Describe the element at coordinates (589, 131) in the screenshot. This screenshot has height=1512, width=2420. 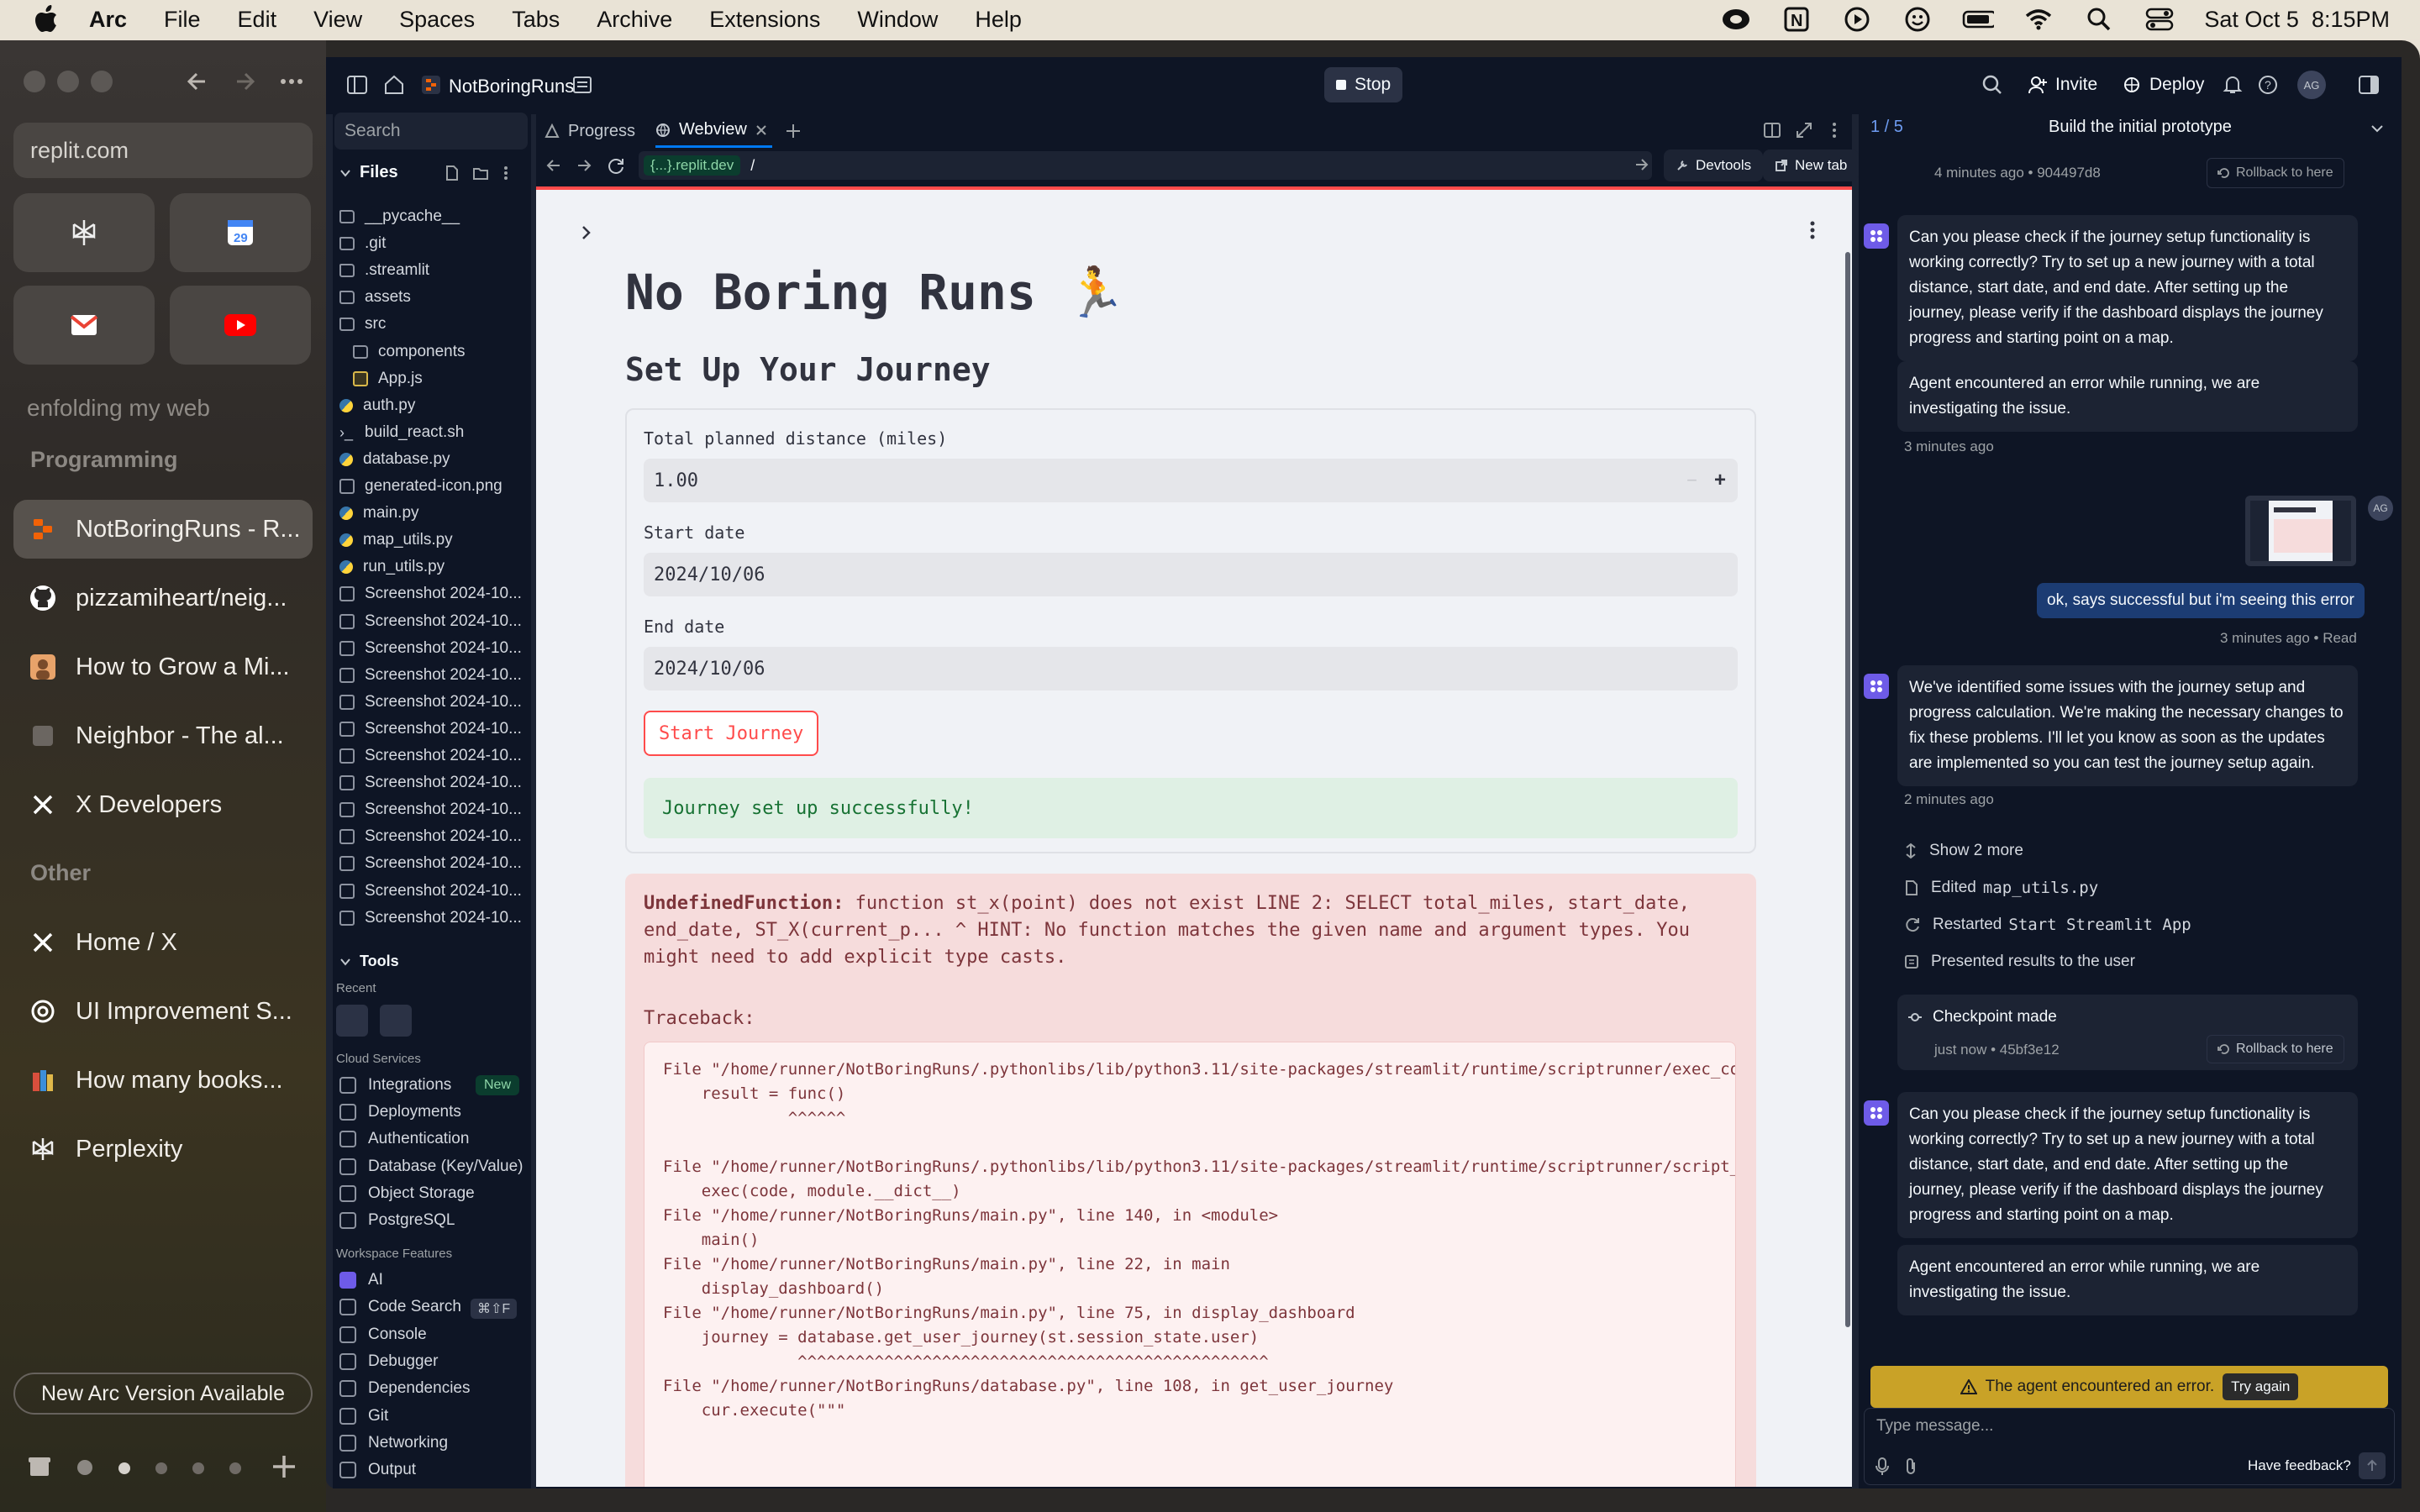
I see `tab-progress: Progress` at that location.